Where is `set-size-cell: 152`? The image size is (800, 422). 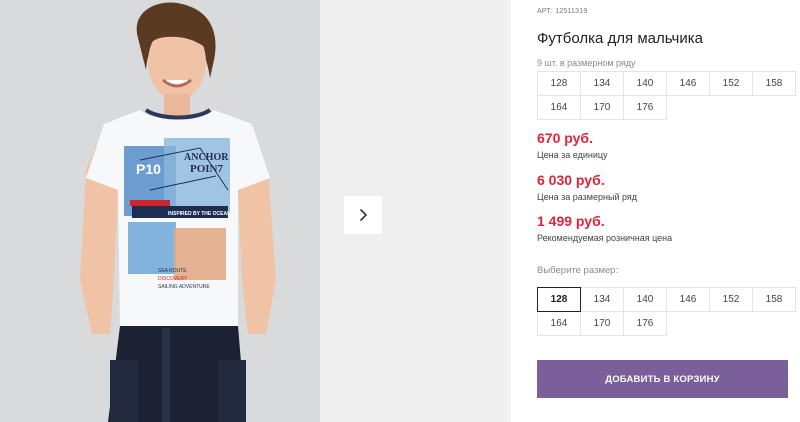 set-size-cell: 152 is located at coordinates (731, 83).